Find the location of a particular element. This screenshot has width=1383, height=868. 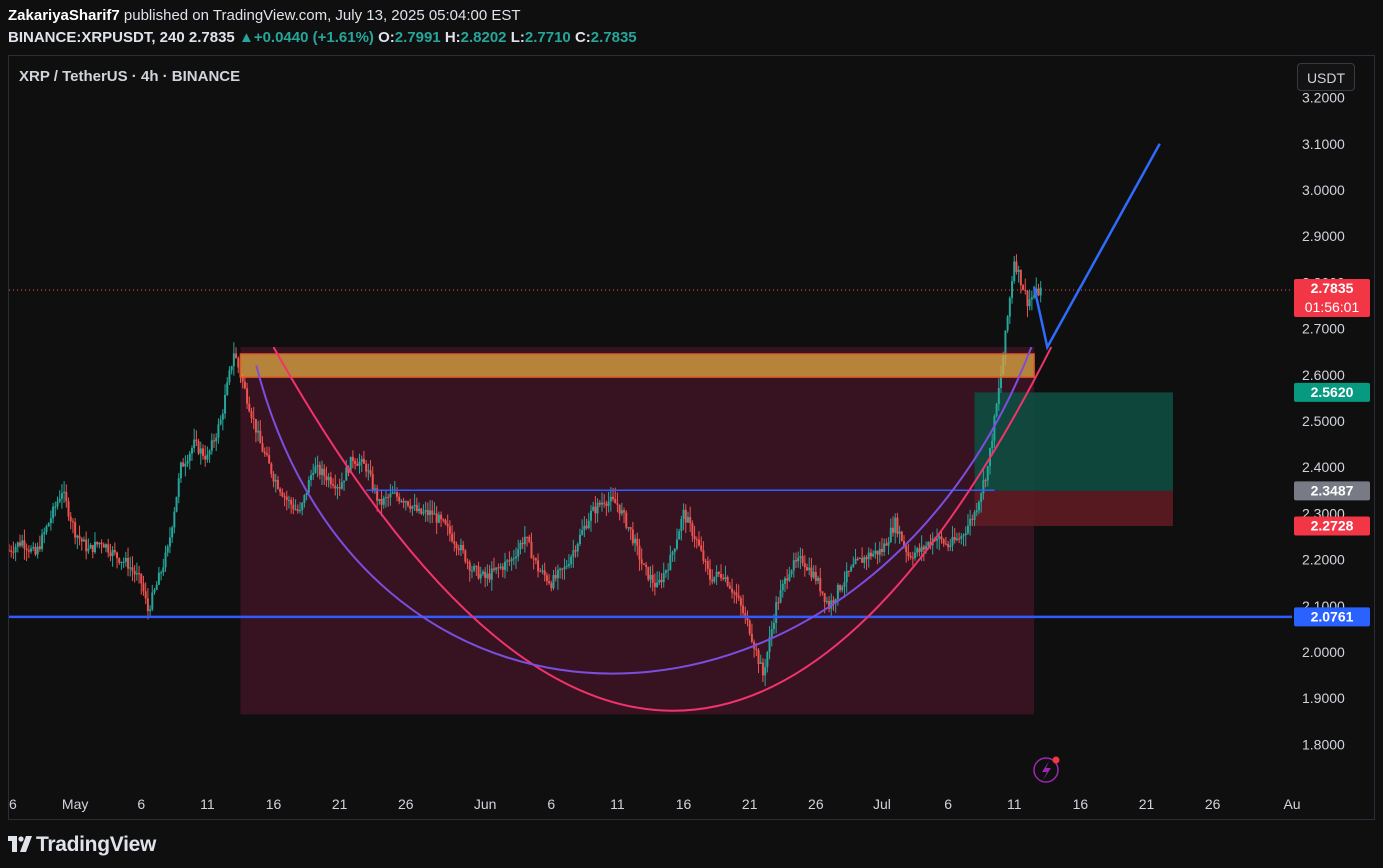

currency-button: USDT is located at coordinates (1326, 77).